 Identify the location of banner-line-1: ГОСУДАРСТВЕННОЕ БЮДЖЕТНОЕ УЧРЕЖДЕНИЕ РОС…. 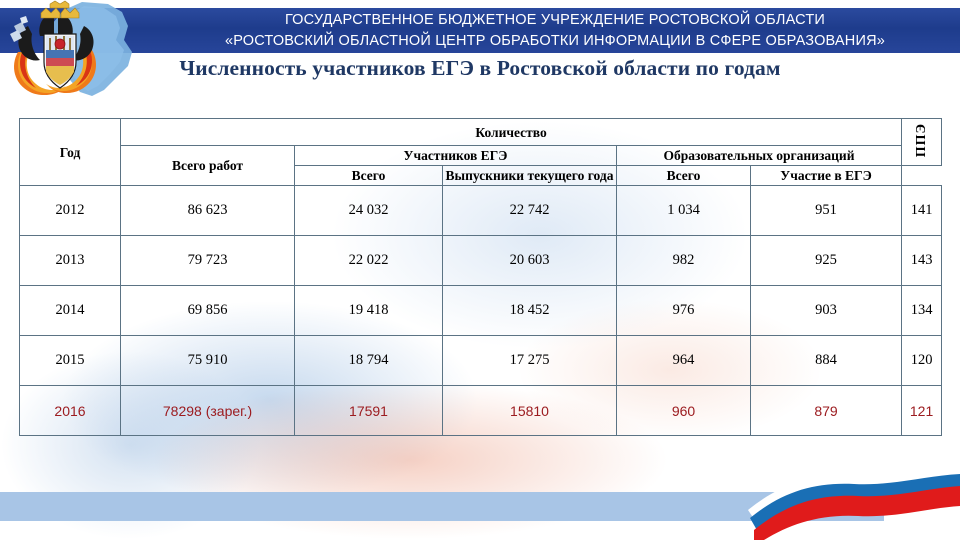
(555, 19).